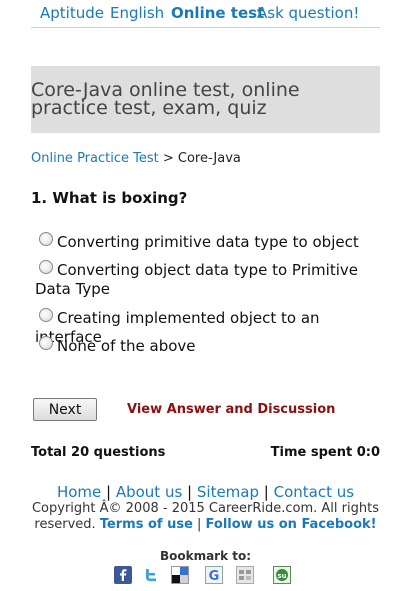 Image resolution: width=411 pixels, height=591 pixels. Describe the element at coordinates (109, 198) in the screenshot. I see `question-text: 1. What is boxing?` at that location.